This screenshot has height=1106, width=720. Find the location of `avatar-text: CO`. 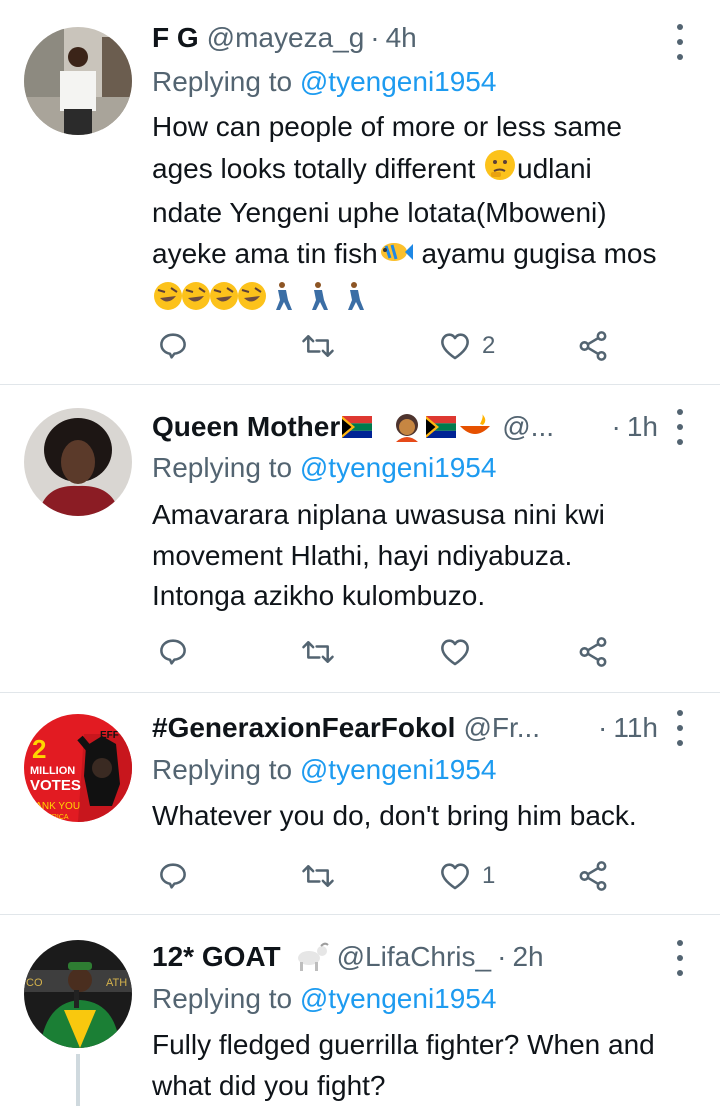

avatar-text: CO is located at coordinates (34, 983).